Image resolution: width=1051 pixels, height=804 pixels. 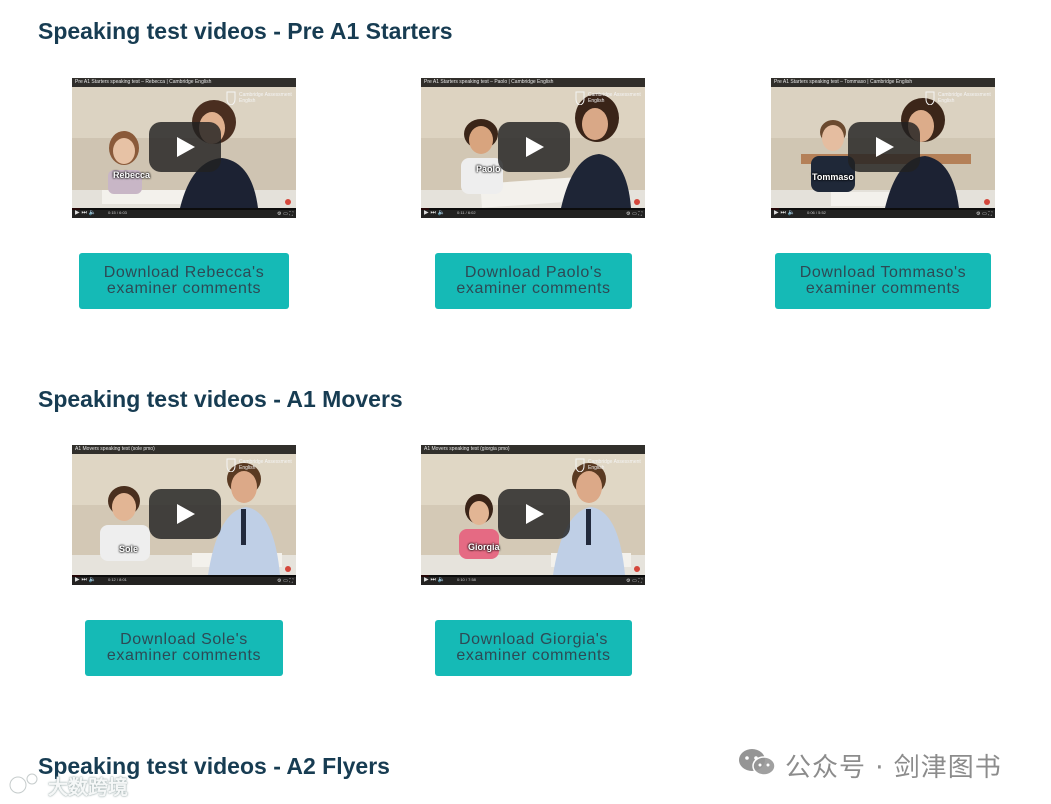 I want to click on wechat-icon, so click(x=757, y=762).